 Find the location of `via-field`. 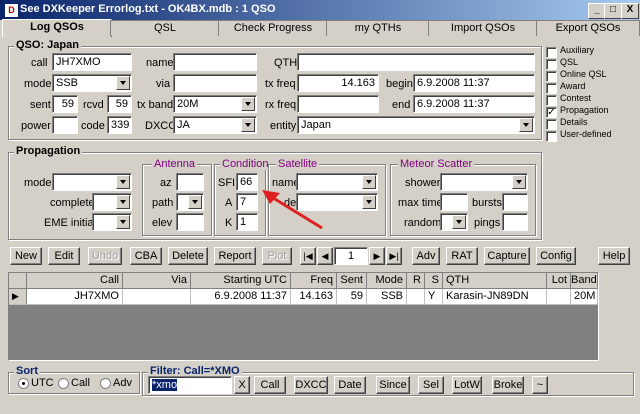

via-field is located at coordinates (215, 83).